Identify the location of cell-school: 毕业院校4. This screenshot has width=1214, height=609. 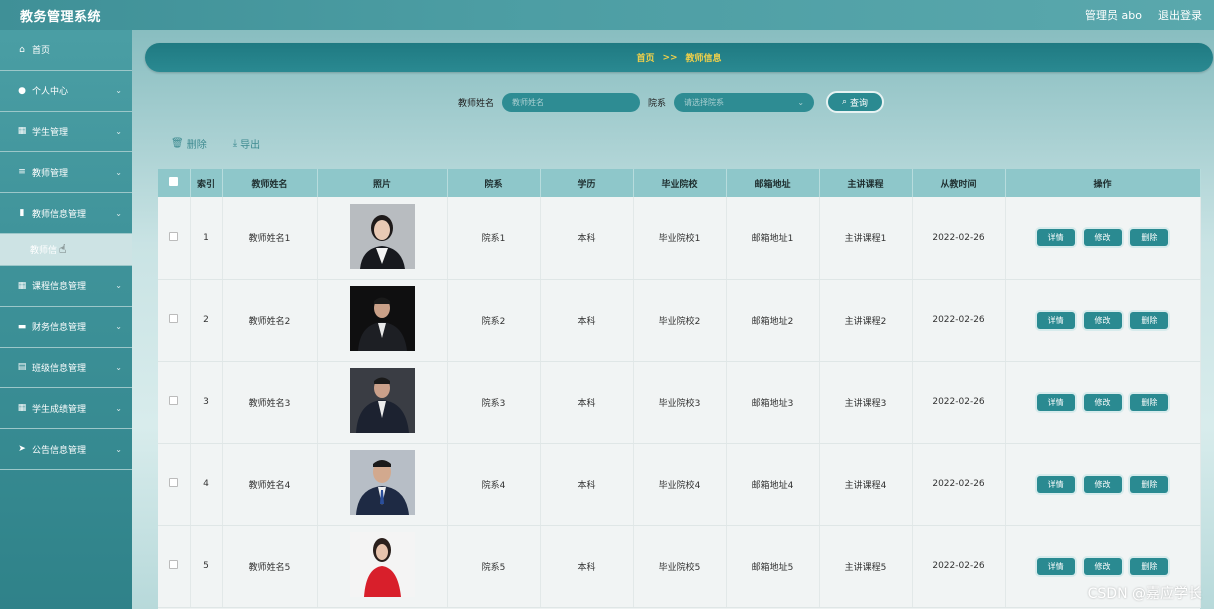
(680, 484).